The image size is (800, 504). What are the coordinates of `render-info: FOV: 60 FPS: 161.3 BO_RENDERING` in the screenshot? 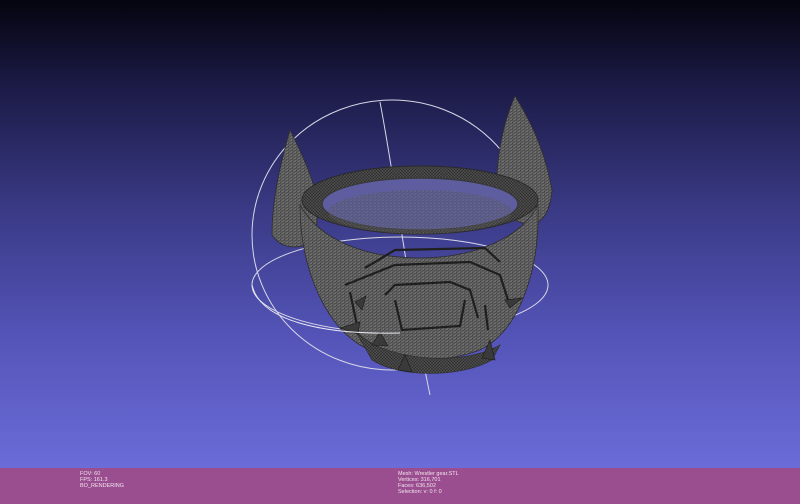 It's located at (102, 480).